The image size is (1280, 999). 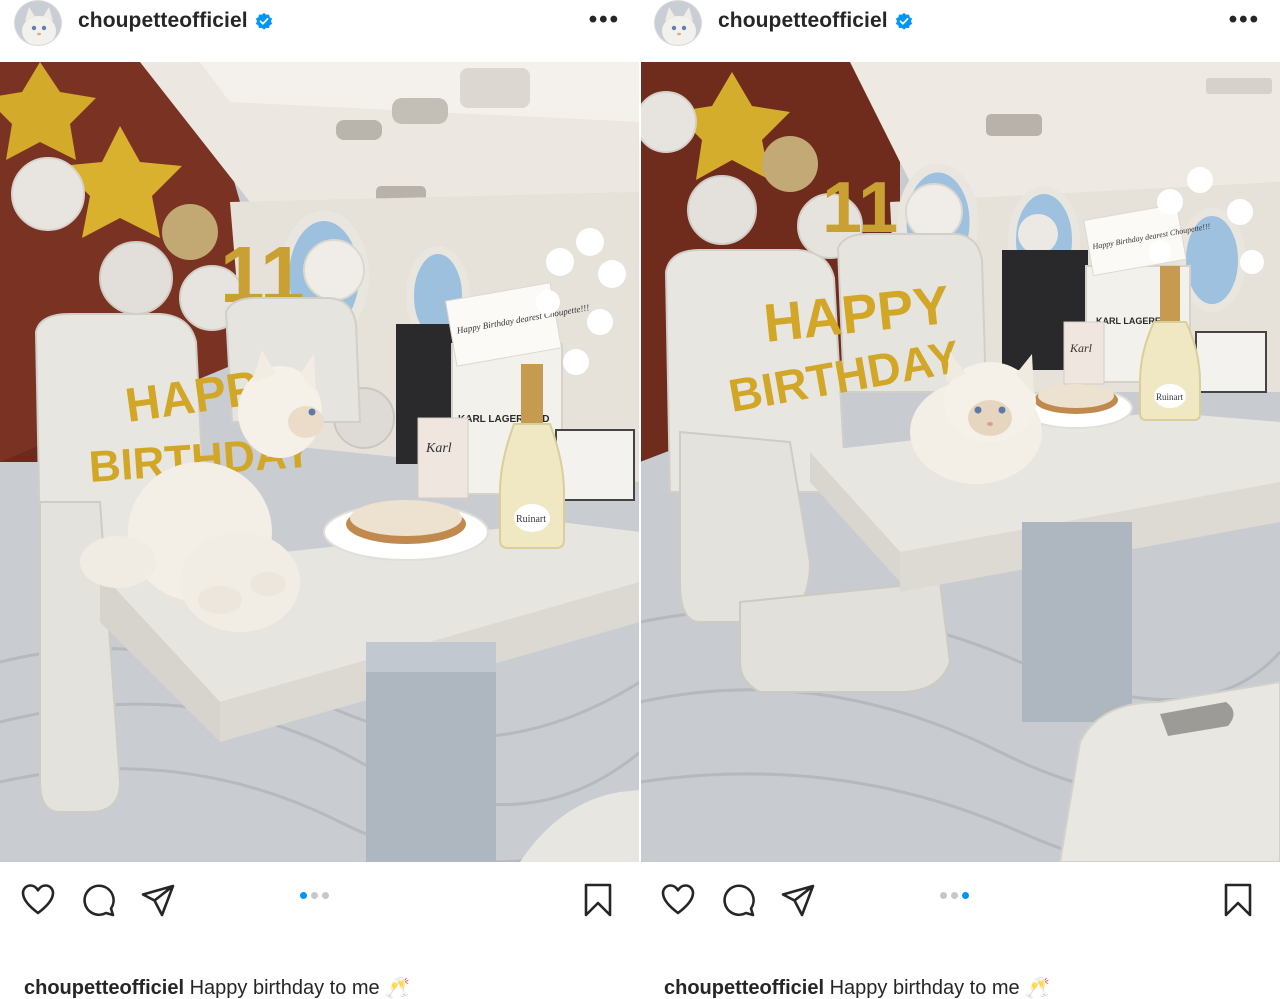 I want to click on divider, so click(x=640, y=499).